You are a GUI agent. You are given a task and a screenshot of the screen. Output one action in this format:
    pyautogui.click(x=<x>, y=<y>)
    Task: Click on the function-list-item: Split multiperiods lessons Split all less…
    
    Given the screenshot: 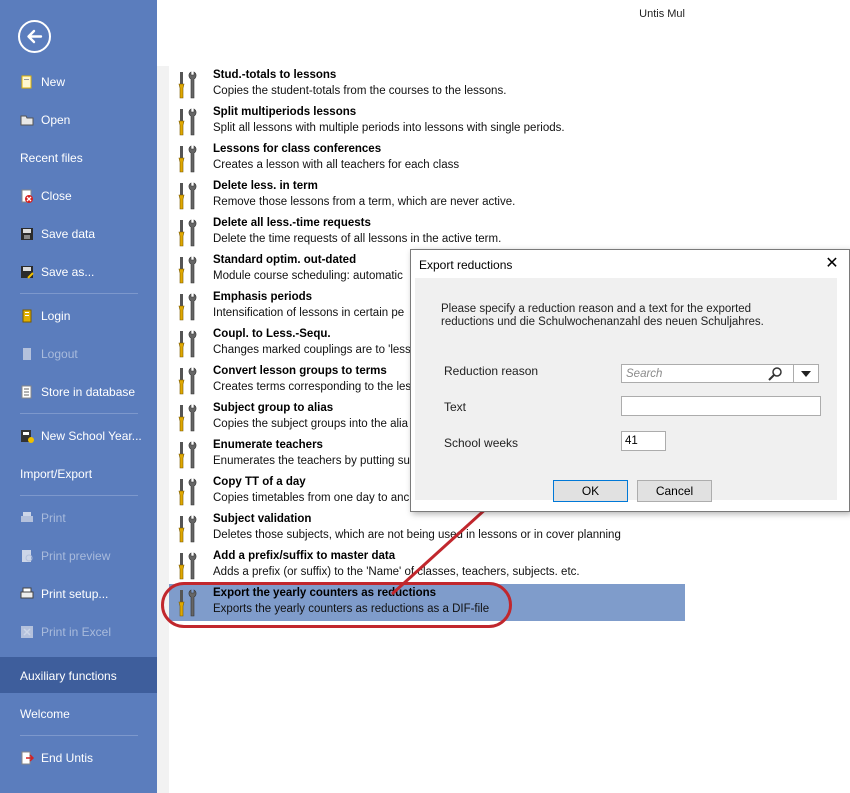 What is the action you would take?
    pyautogui.click(x=427, y=121)
    